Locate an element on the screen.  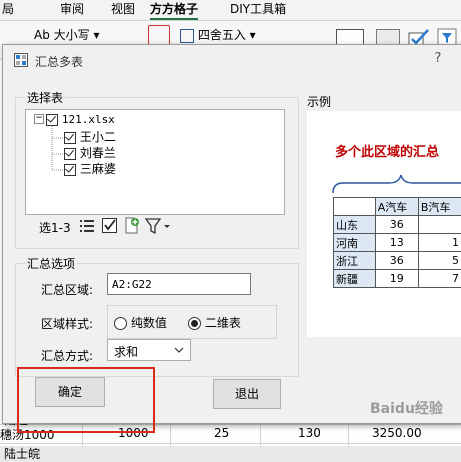
tree-item: 王小二 is located at coordinates (90, 136).